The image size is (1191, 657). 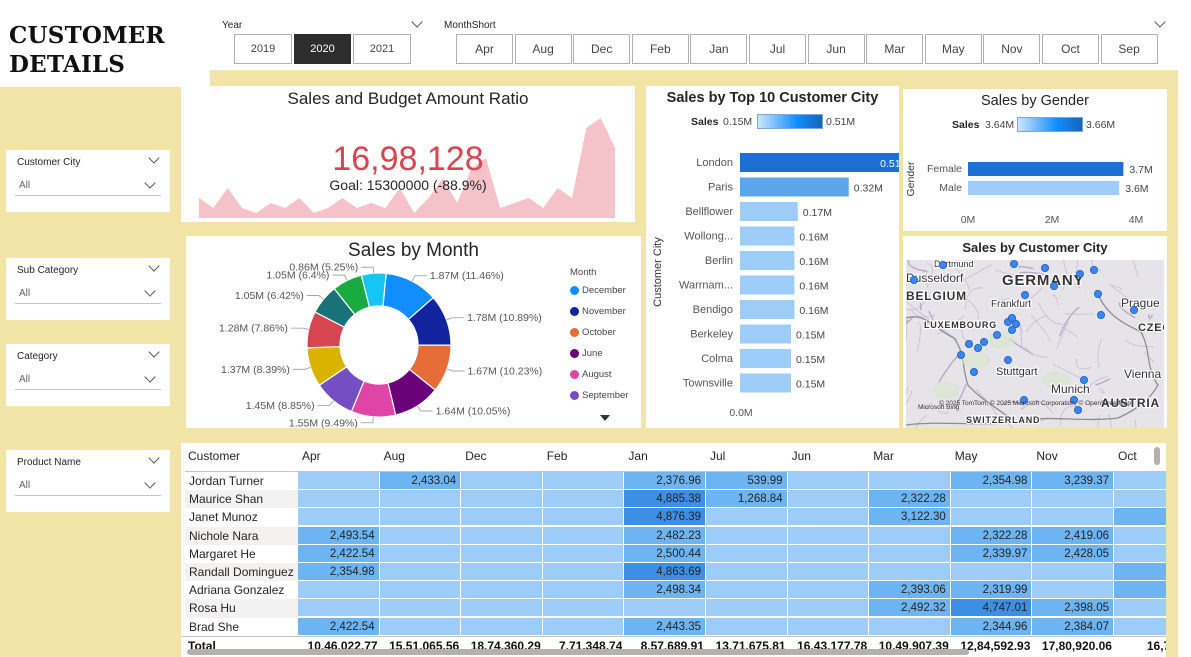 I want to click on month-tile-feb: Feb, so click(x=660, y=49).